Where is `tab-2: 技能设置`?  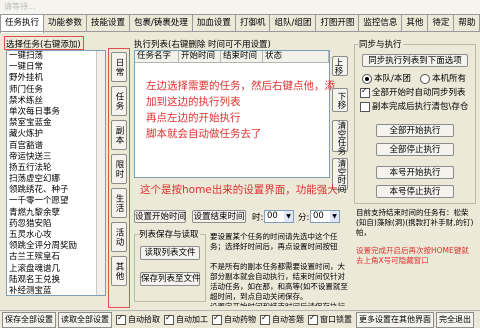 tab-2: 技能设置 is located at coordinates (108, 23).